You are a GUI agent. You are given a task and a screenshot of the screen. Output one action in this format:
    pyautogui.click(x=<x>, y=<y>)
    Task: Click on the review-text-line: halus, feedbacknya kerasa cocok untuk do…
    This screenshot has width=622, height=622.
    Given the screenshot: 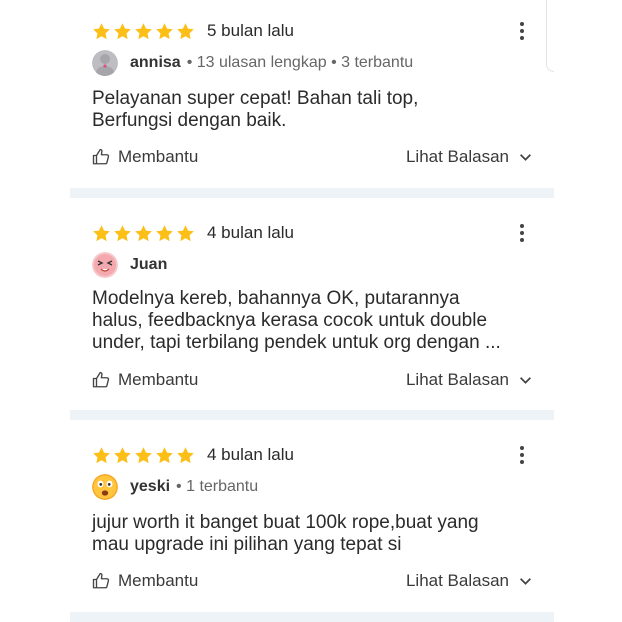 What is the action you would take?
    pyautogui.click(x=290, y=320)
    